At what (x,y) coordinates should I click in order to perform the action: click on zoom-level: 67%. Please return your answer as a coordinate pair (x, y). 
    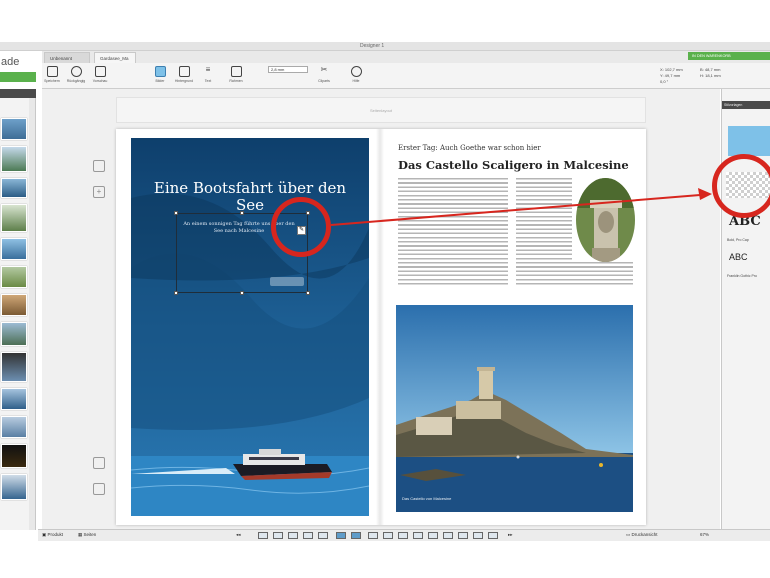
    Looking at the image, I should click on (704, 535).